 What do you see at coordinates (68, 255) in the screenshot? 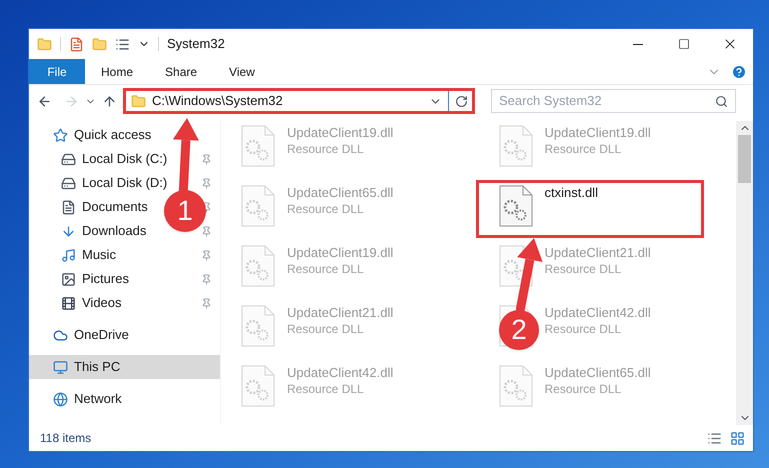
I see `music-note-icon` at bounding box center [68, 255].